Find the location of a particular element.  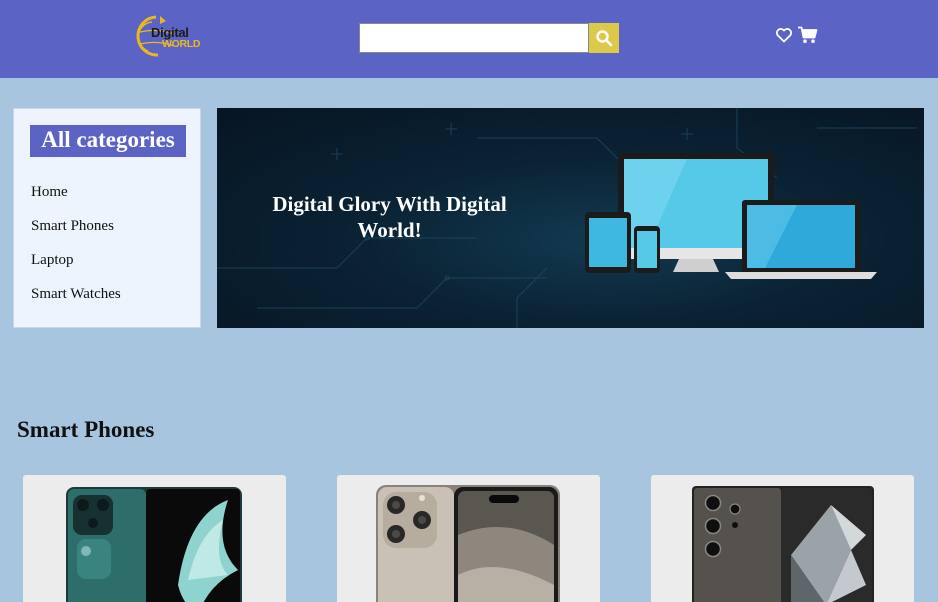

top-header: Digital WORLD is located at coordinates (469, 39).